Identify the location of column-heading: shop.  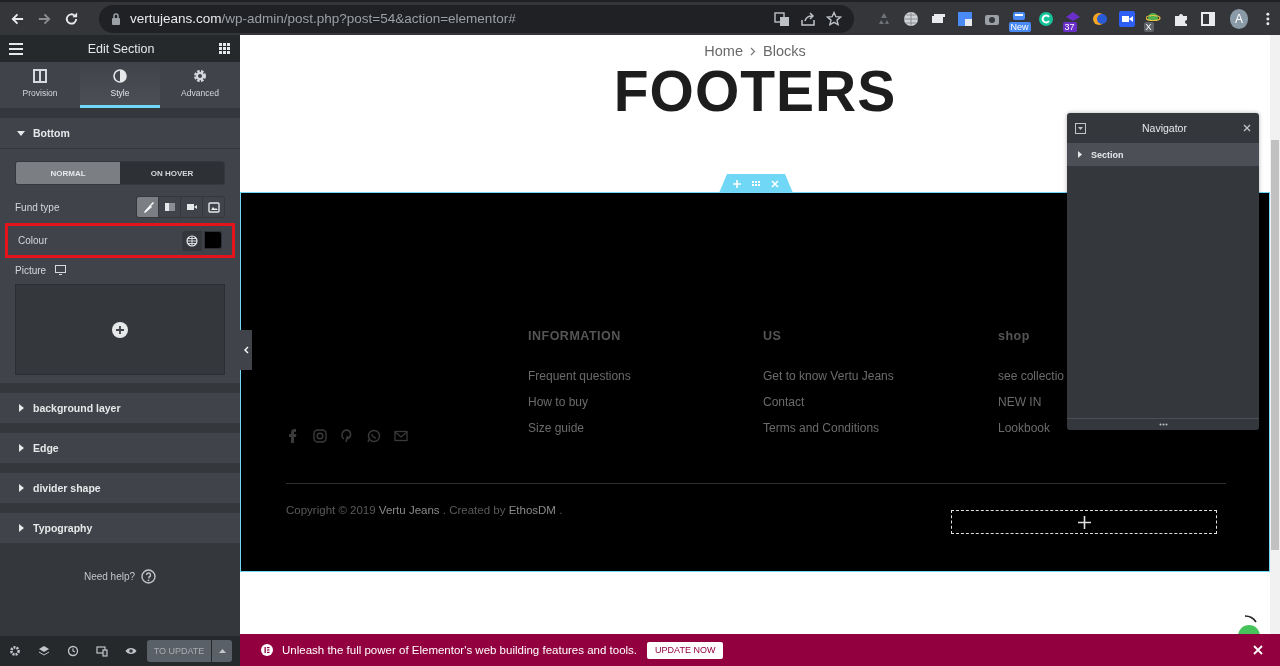
(1014, 336).